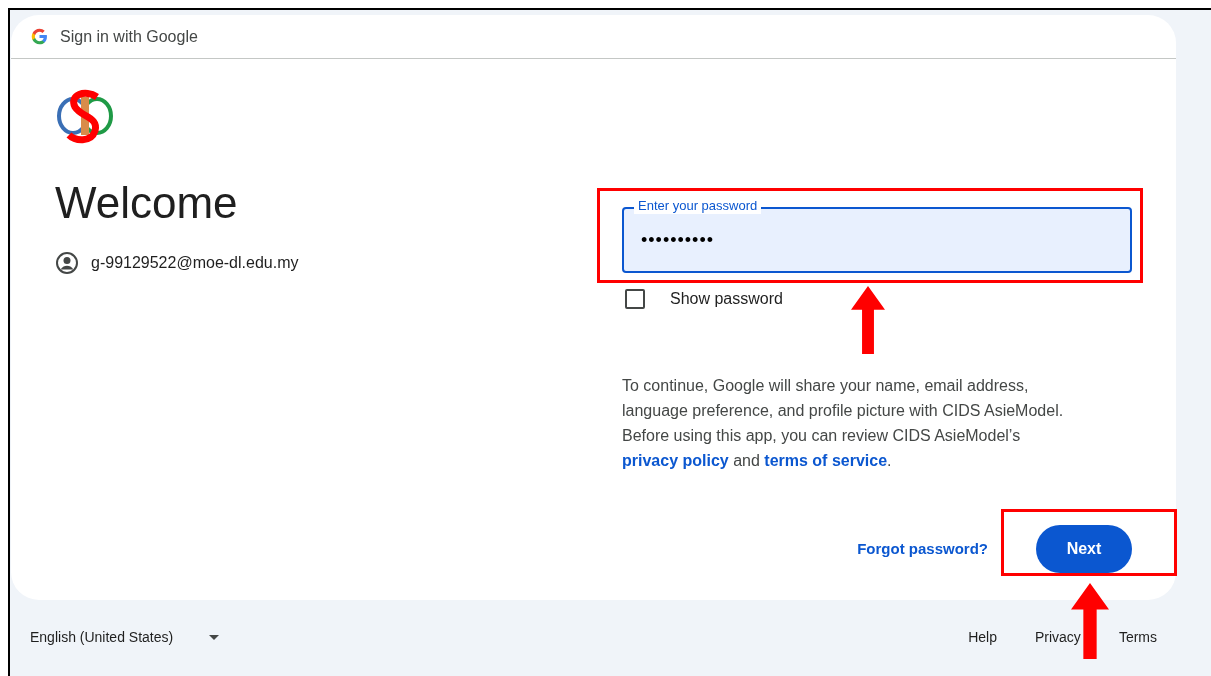 The width and height of the screenshot is (1211, 676). Describe the element at coordinates (195, 263) in the screenshot. I see `account-email: g-99129522@moe-dl.edu.my` at that location.